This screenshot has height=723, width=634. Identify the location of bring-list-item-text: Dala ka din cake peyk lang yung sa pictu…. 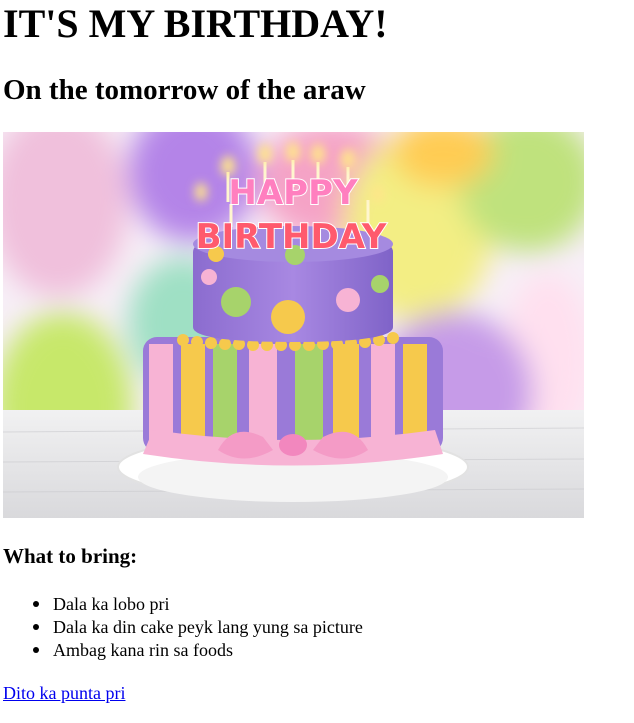
(208, 627).